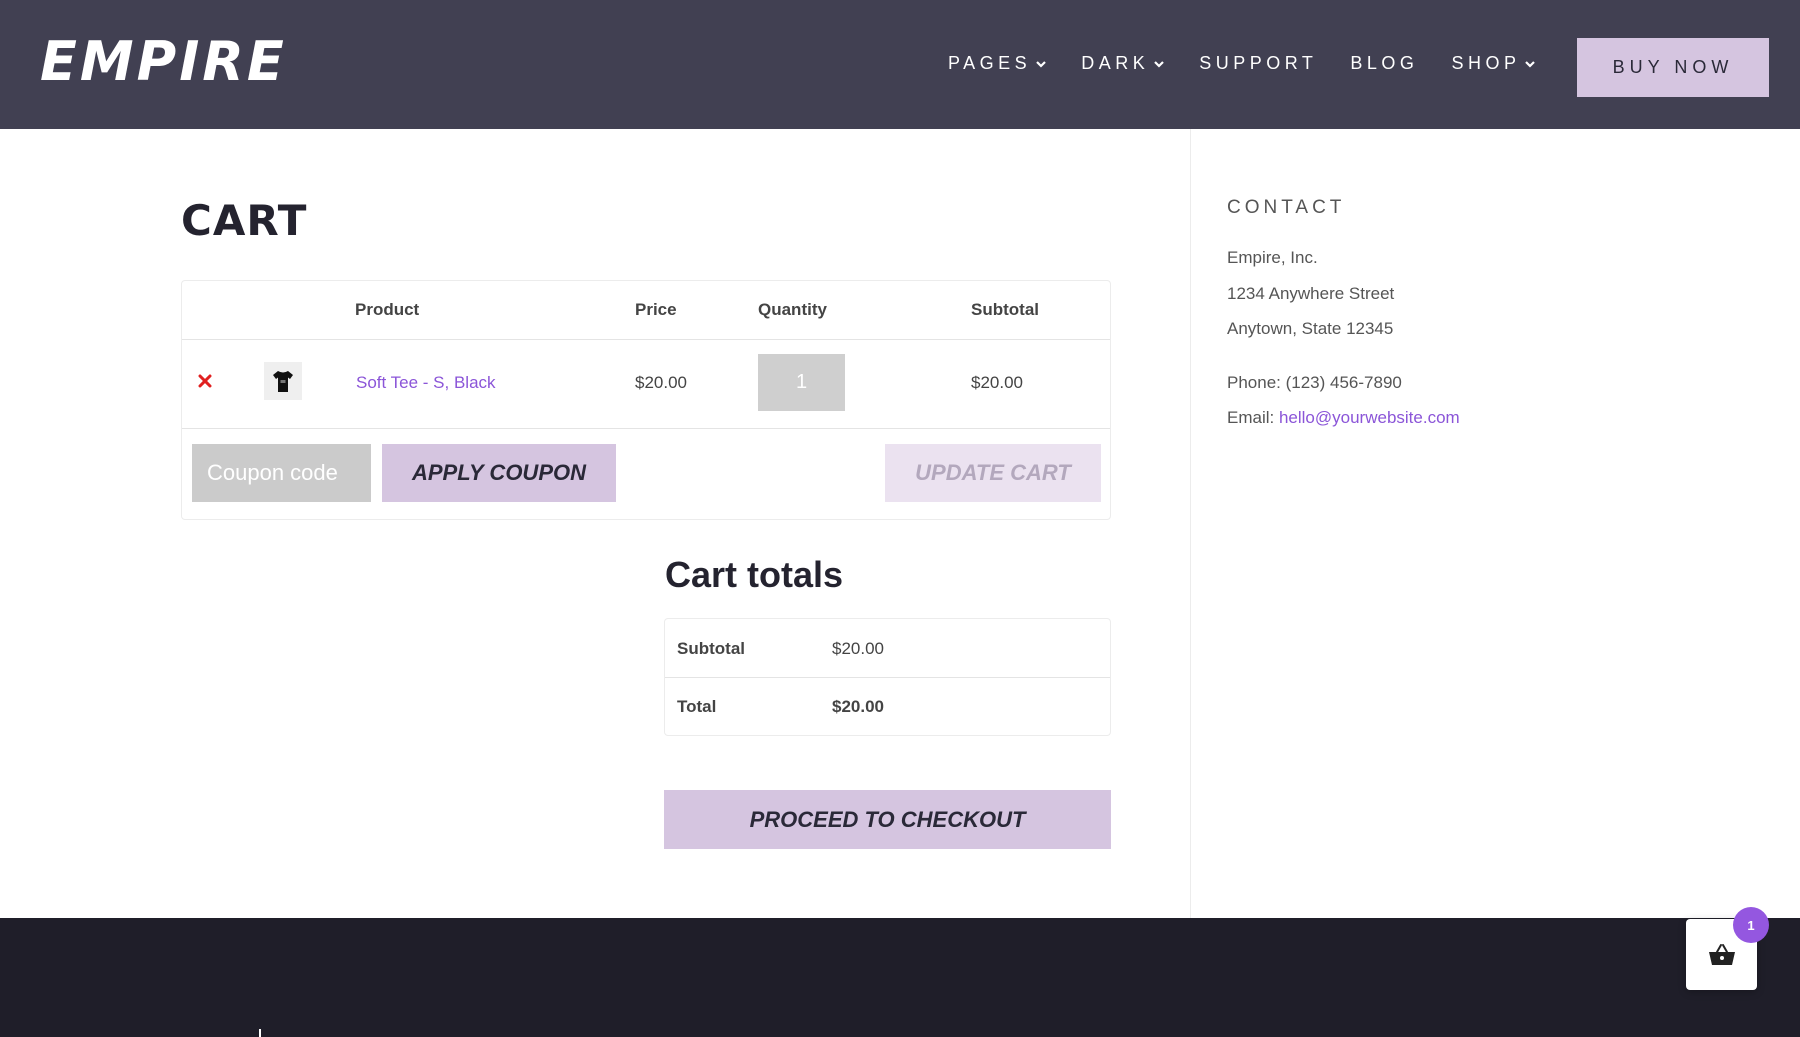 This screenshot has width=1800, height=1037. Describe the element at coordinates (244, 220) in the screenshot. I see `page-title: CART` at that location.